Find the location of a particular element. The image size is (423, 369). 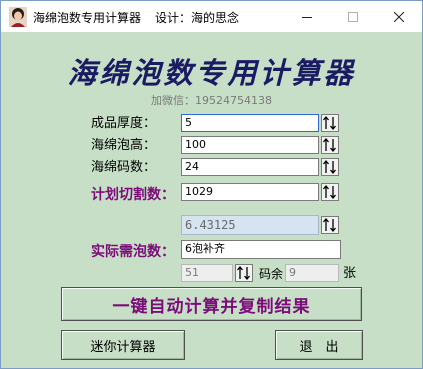

result-field: 6.43125 is located at coordinates (250, 225).